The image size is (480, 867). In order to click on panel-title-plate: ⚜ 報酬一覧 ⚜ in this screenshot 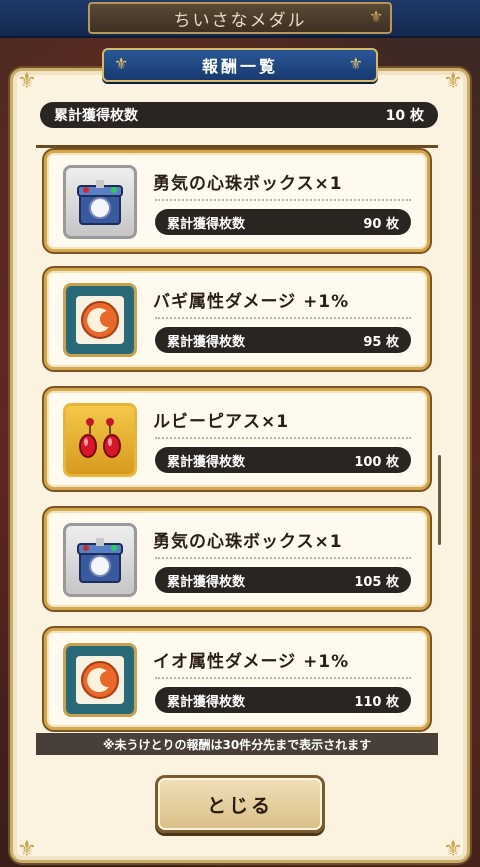, I will do `click(240, 65)`.